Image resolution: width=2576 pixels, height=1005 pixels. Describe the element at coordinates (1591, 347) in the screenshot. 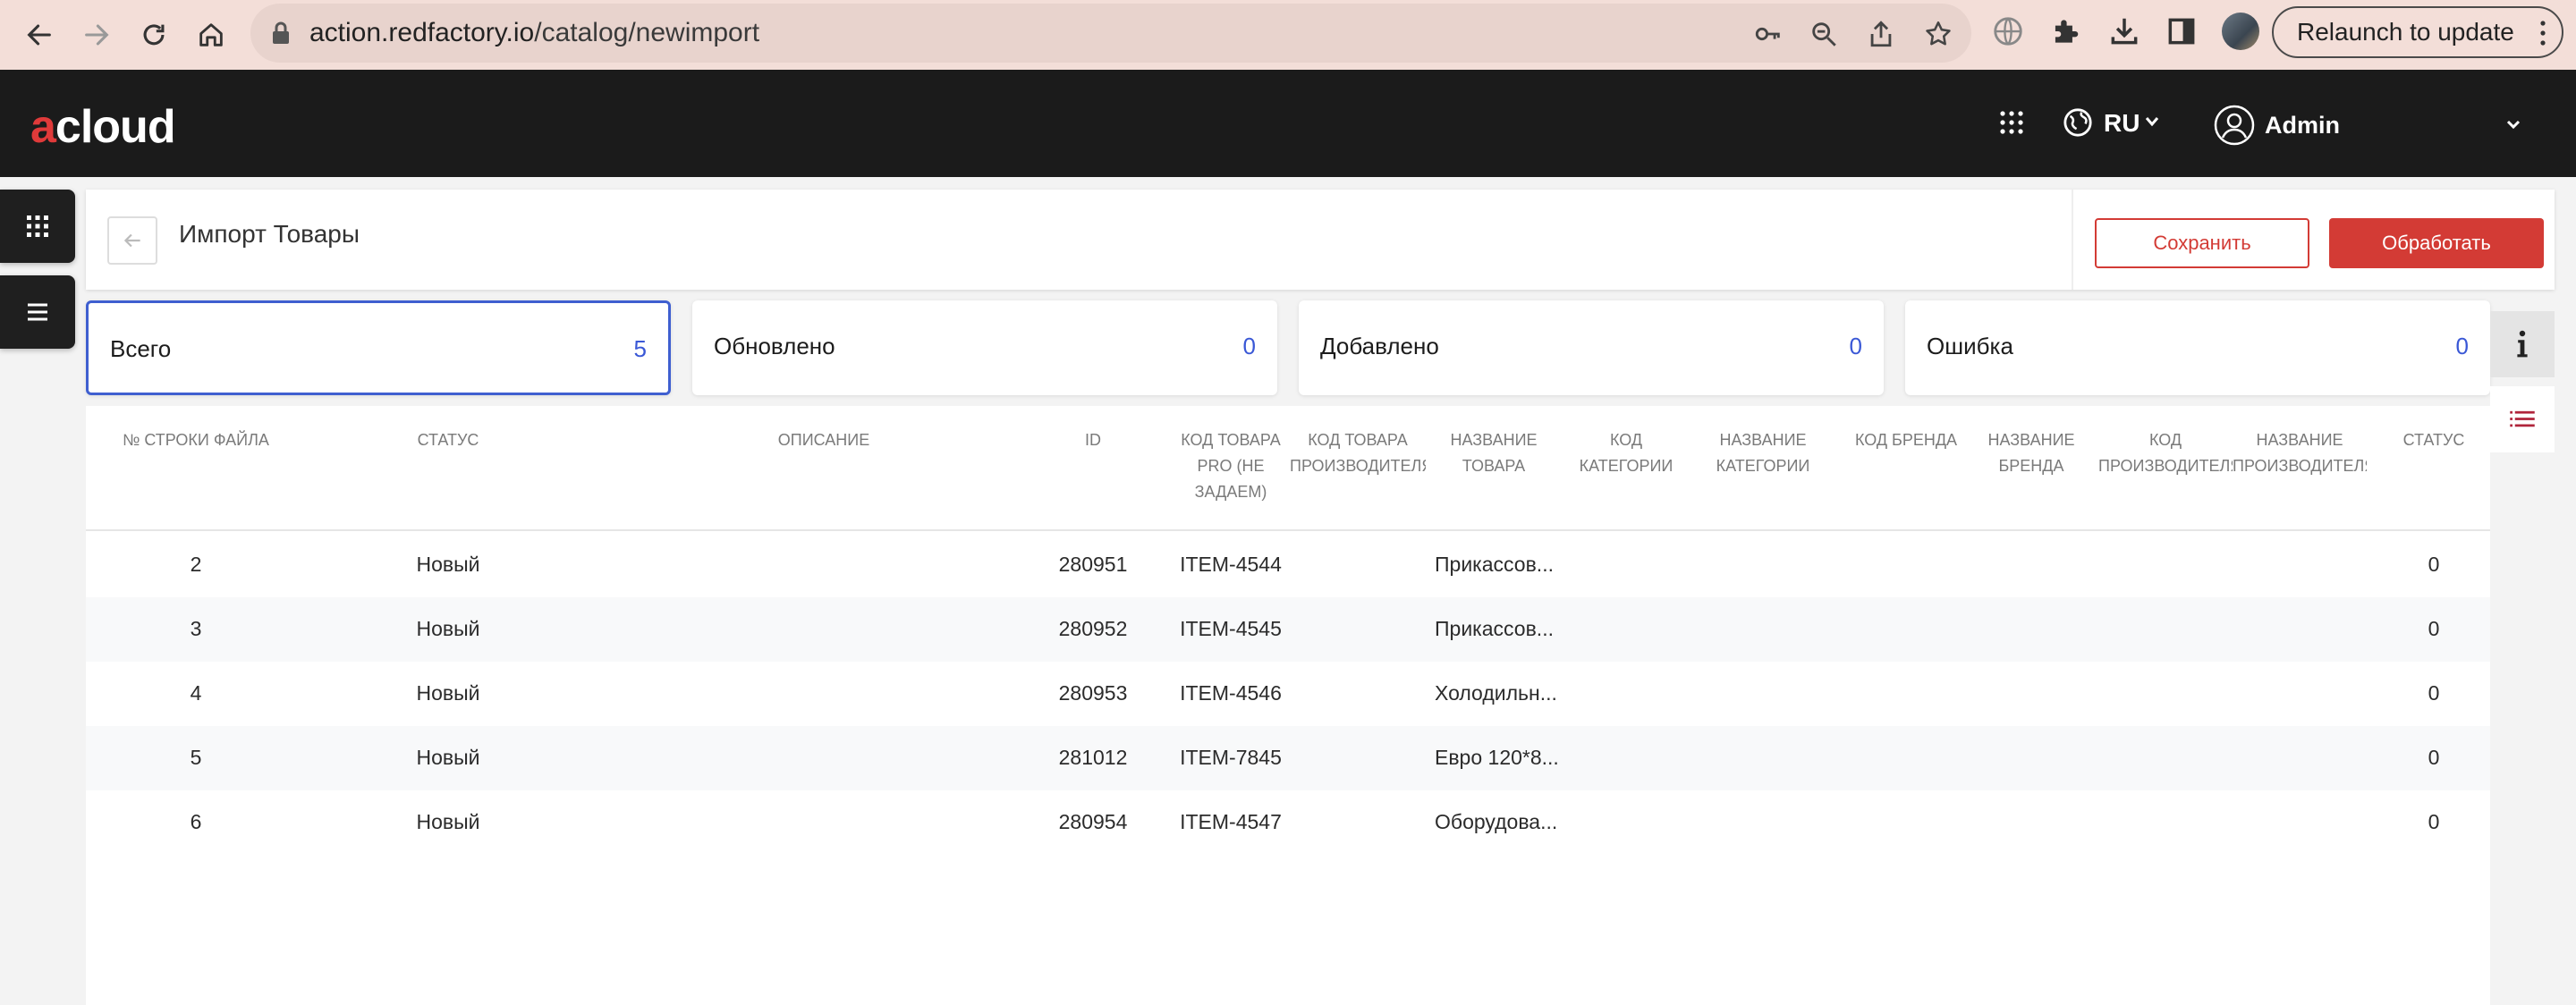

I see `stat-card-added: Добавлено 0` at that location.